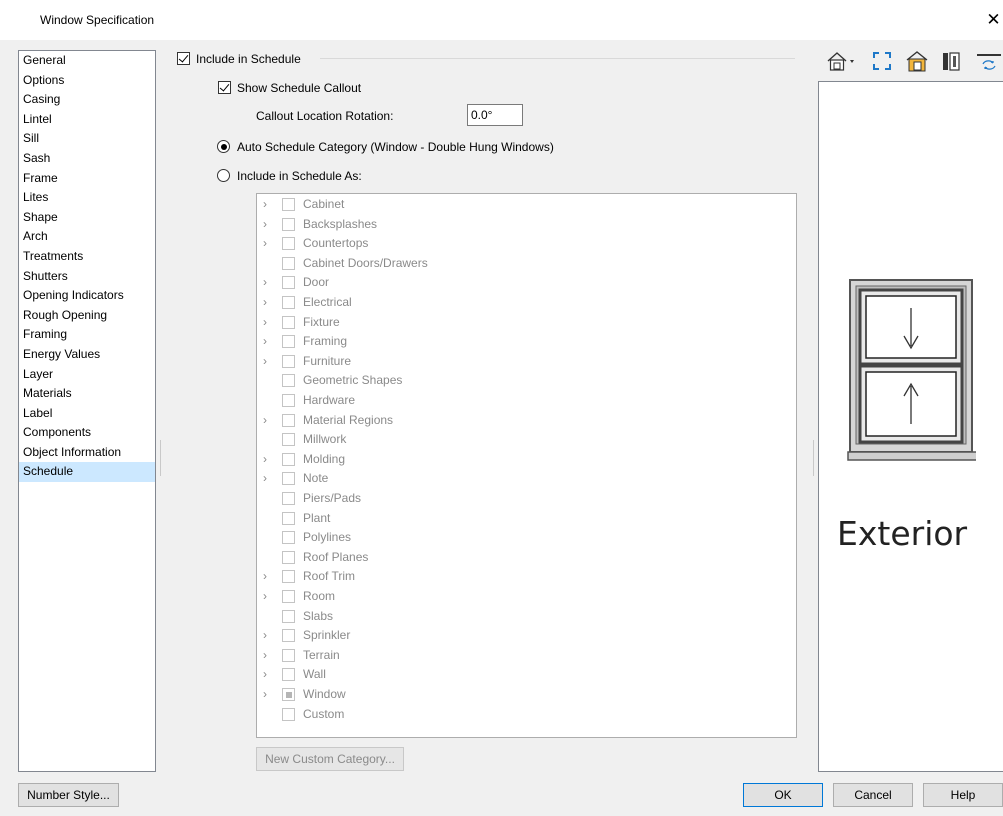 This screenshot has width=1003, height=816. I want to click on nav-item-lites: Lites, so click(87, 198).